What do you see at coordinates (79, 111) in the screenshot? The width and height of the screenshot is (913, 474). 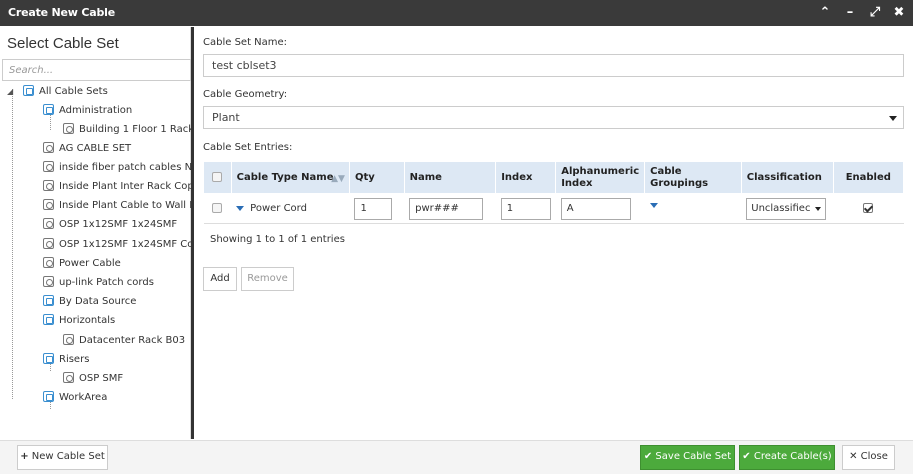 I see `tree-item-administration: Administration` at bounding box center [79, 111].